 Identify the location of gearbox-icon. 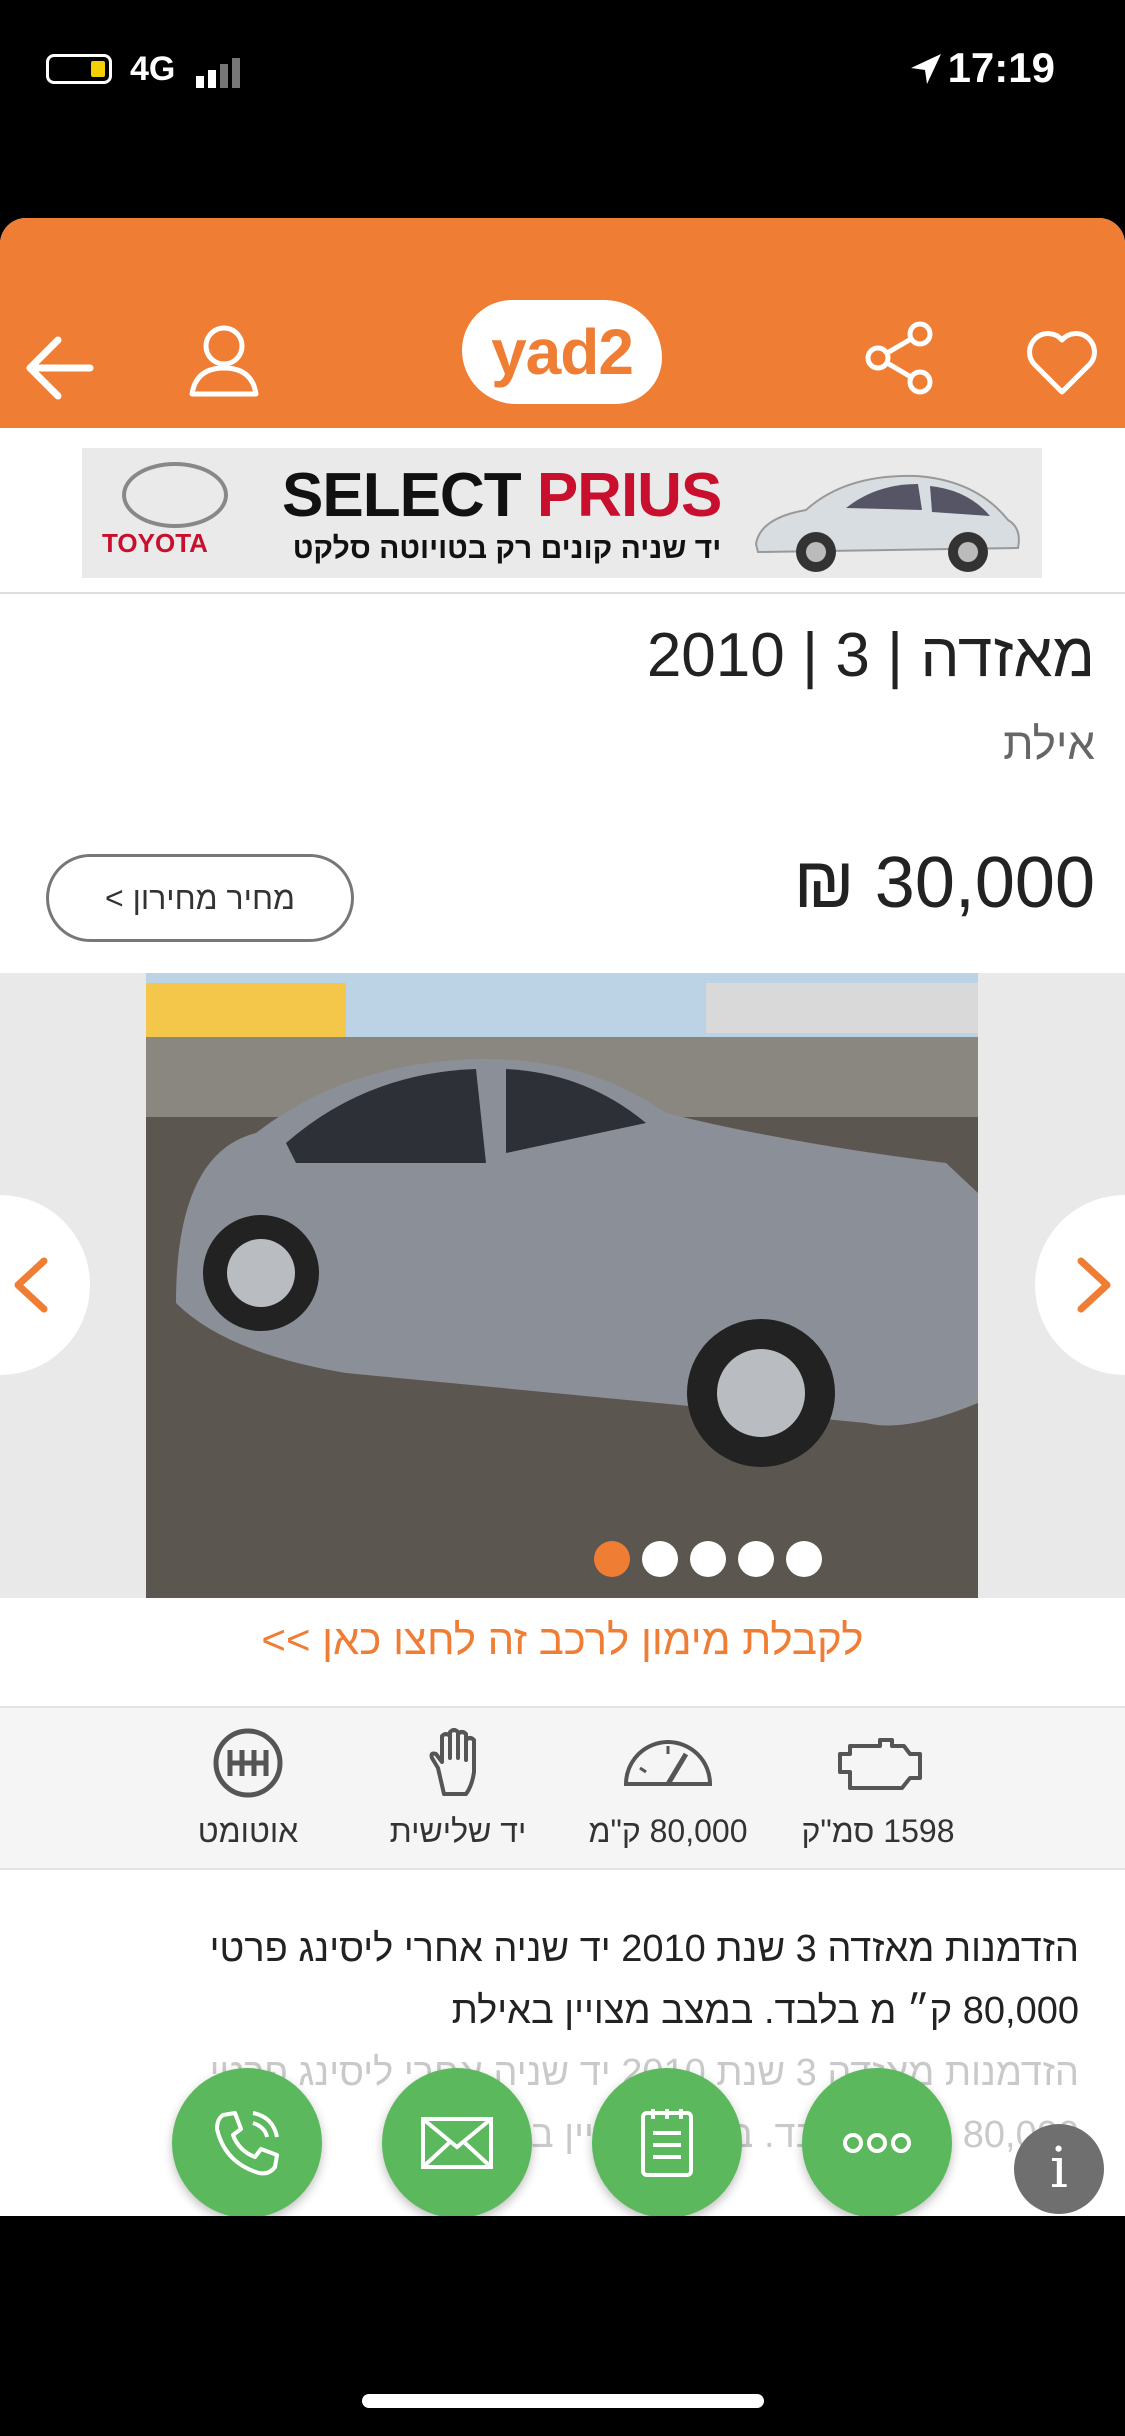
(248, 1763).